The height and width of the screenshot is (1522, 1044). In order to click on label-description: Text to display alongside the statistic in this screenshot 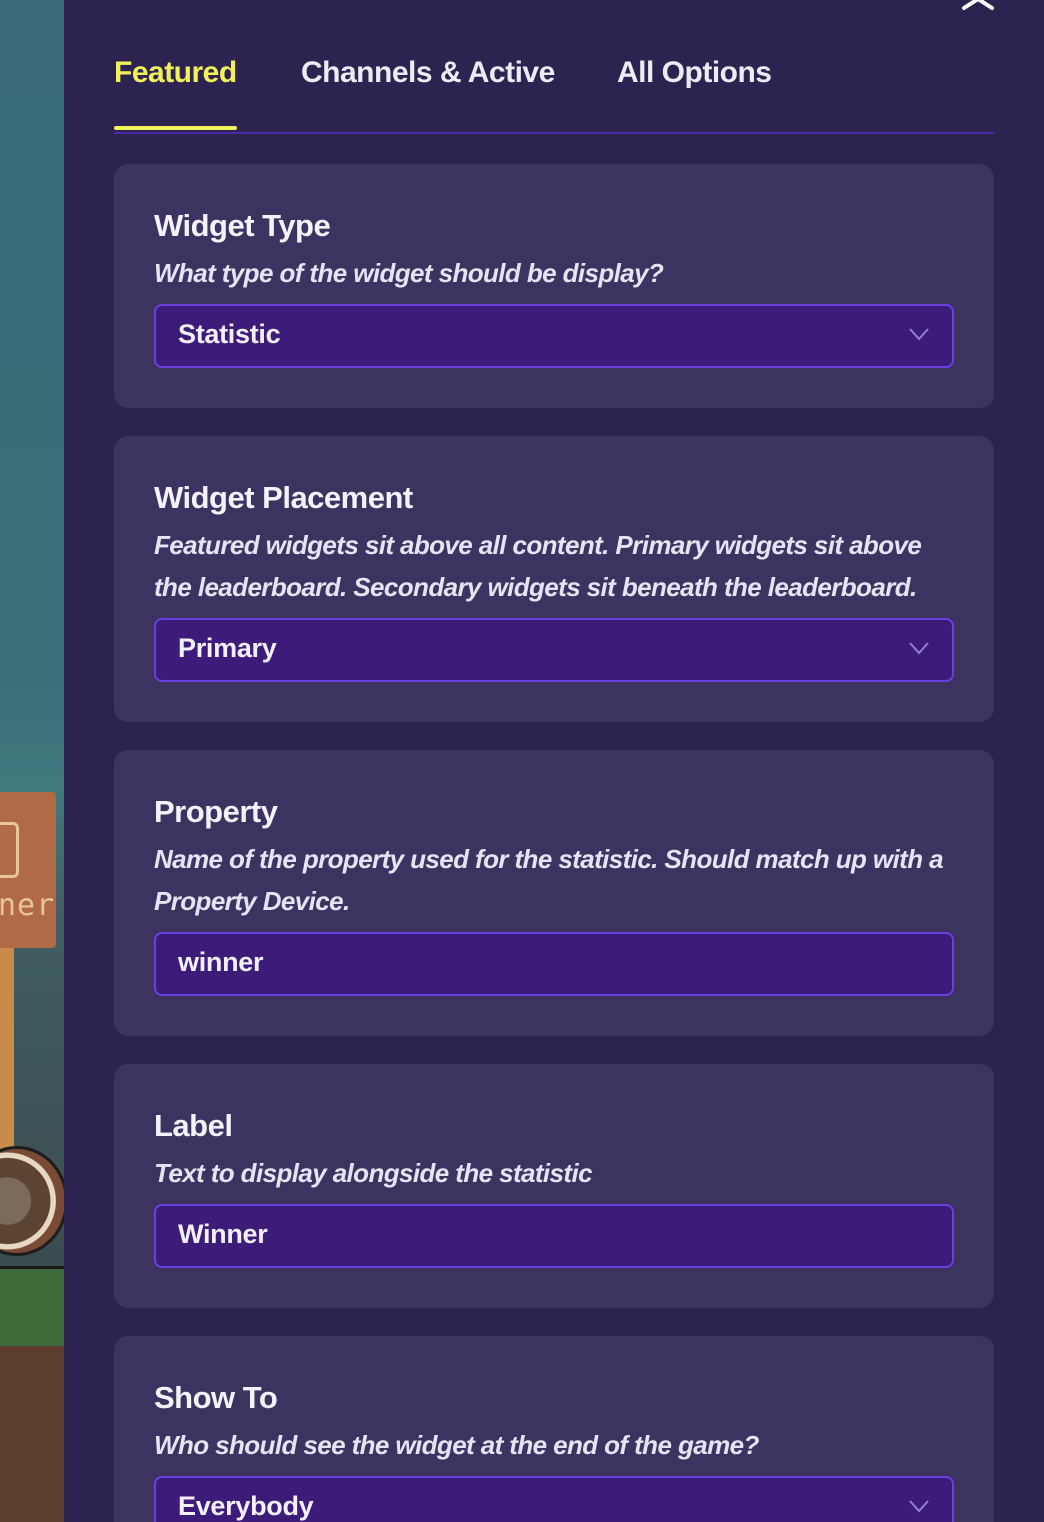, I will do `click(373, 1173)`.